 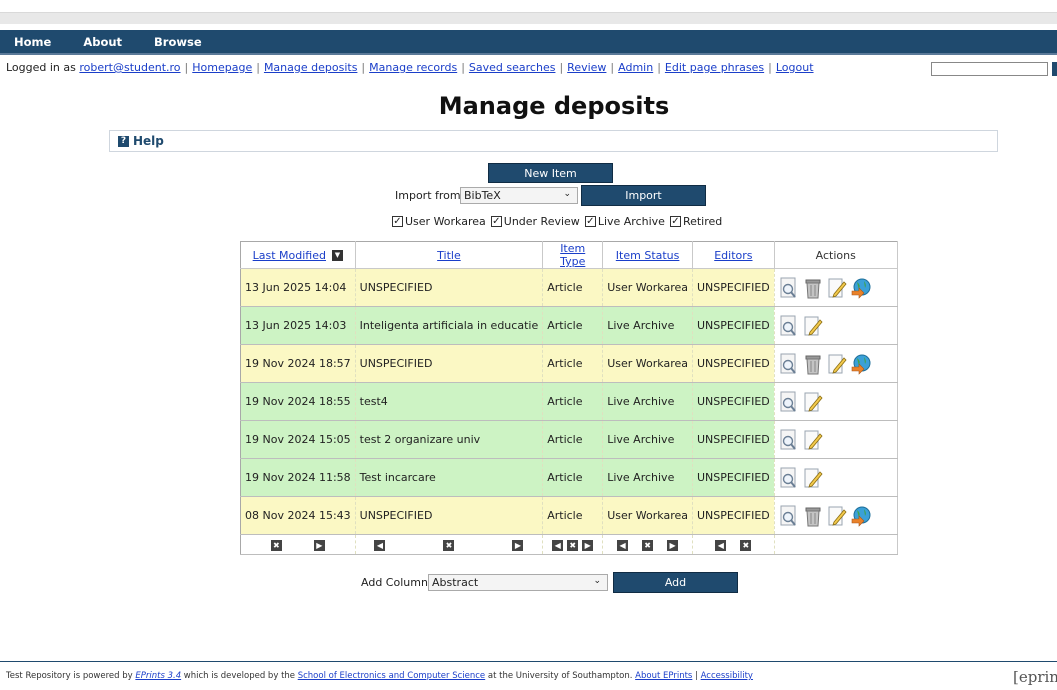 I want to click on link-review: Review, so click(x=586, y=67).